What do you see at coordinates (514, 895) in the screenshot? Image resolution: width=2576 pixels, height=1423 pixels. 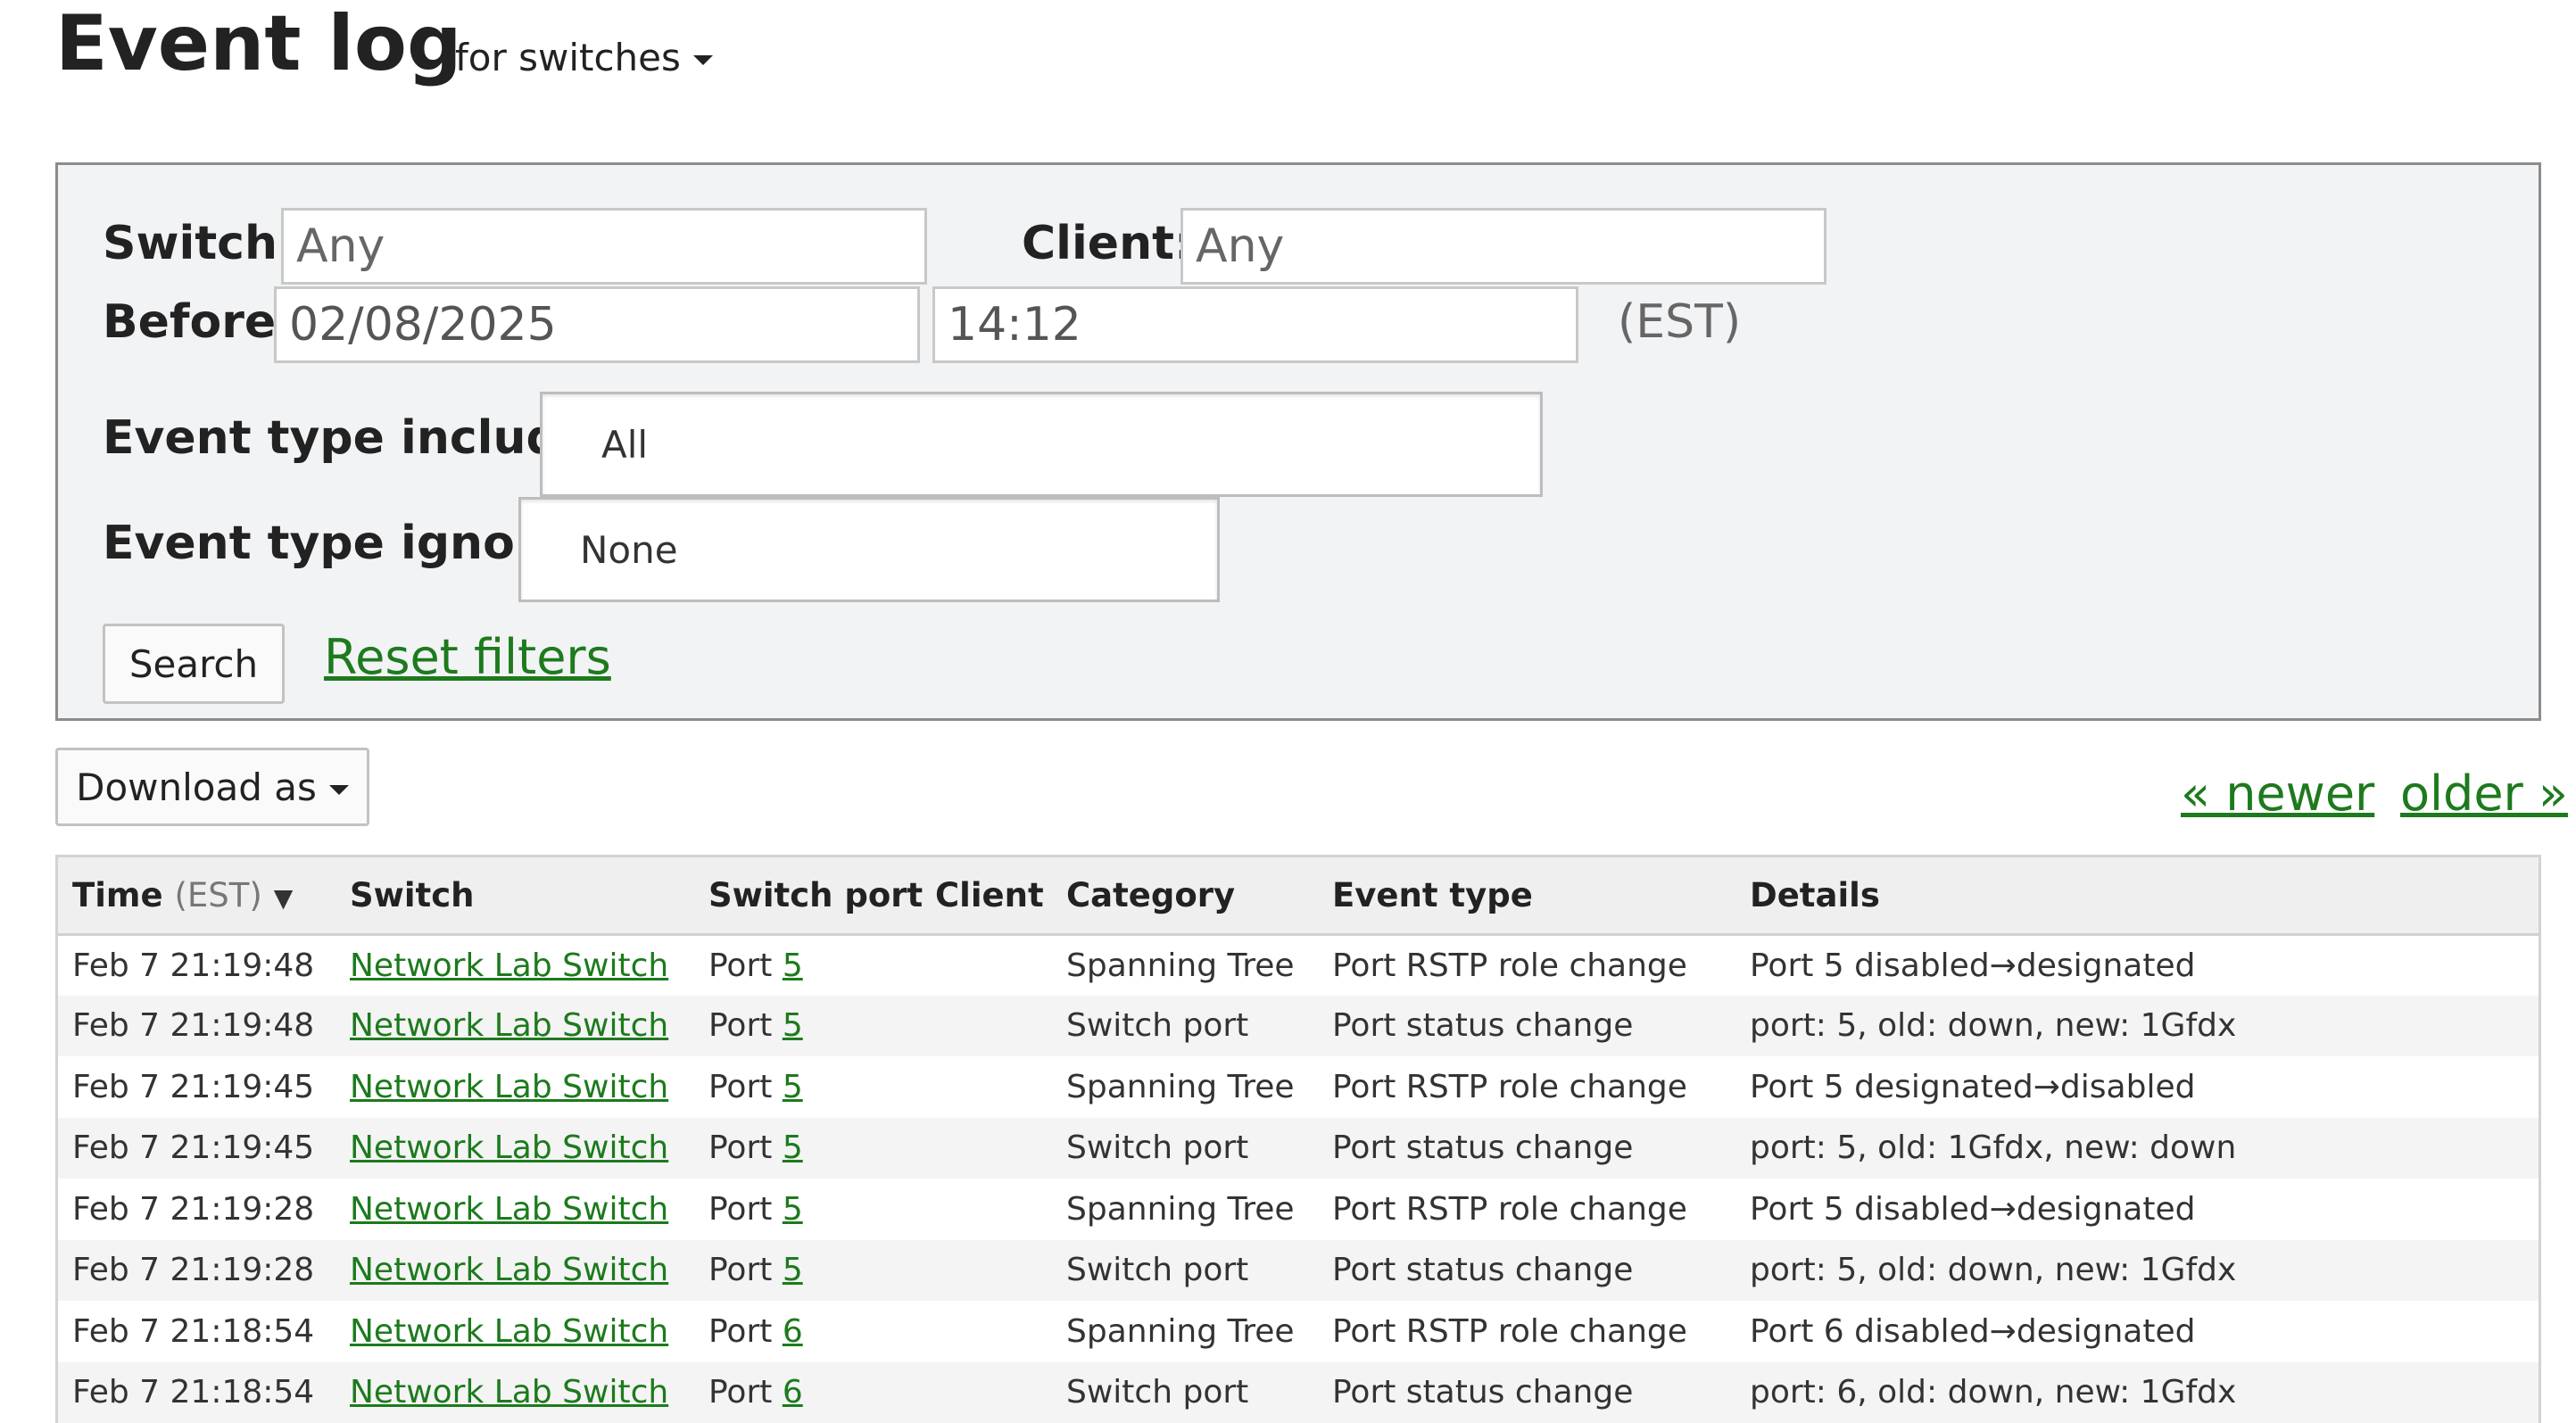 I see `column-header-switch: Switch` at bounding box center [514, 895].